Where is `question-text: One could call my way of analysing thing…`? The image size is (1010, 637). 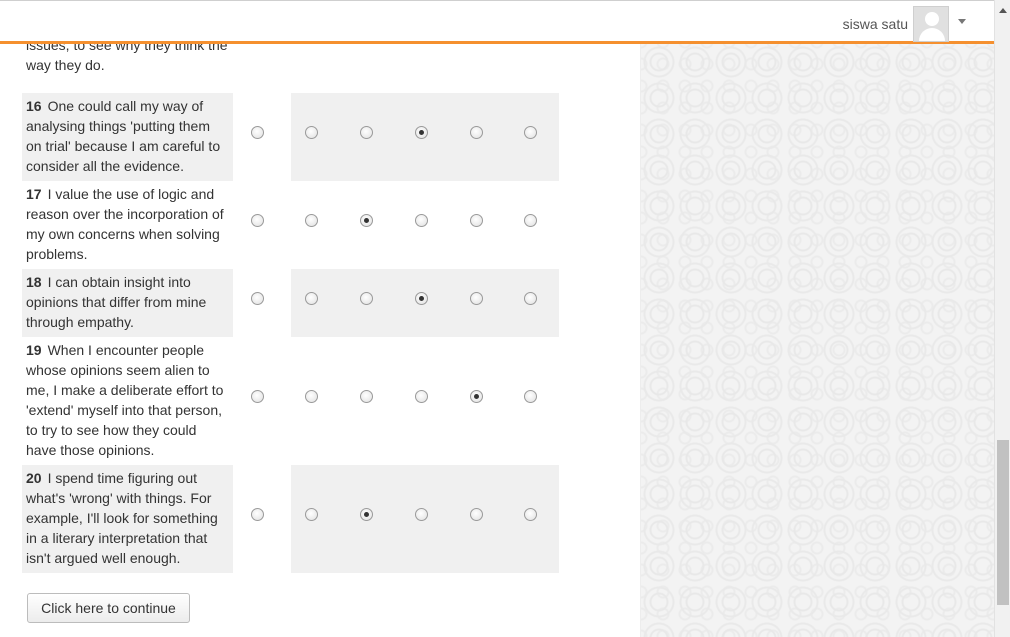
question-text: One could call my way of analysing thing… is located at coordinates (123, 136).